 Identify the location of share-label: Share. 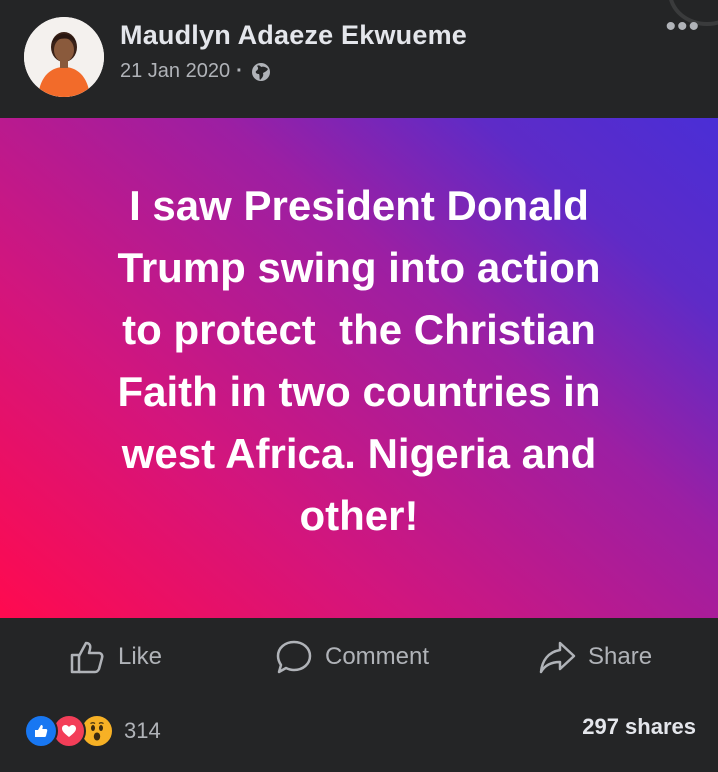
(620, 656).